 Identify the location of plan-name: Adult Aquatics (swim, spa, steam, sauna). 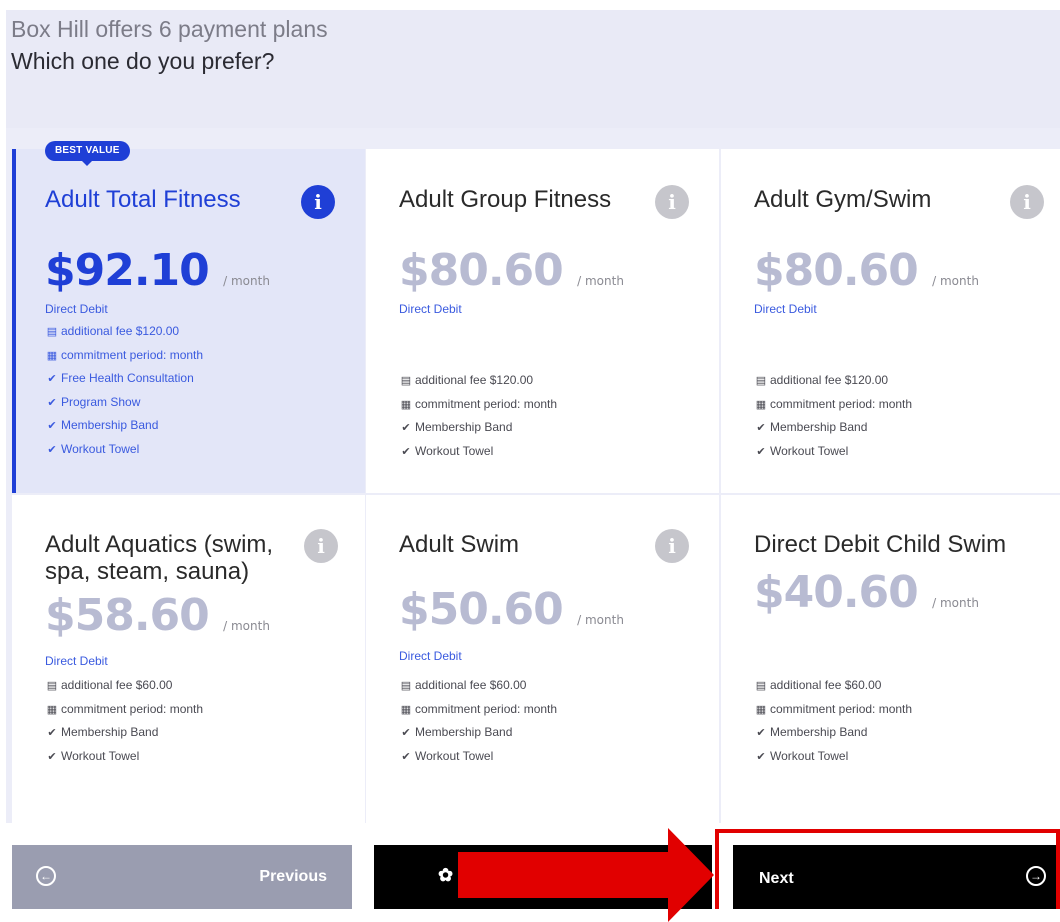
(159, 558).